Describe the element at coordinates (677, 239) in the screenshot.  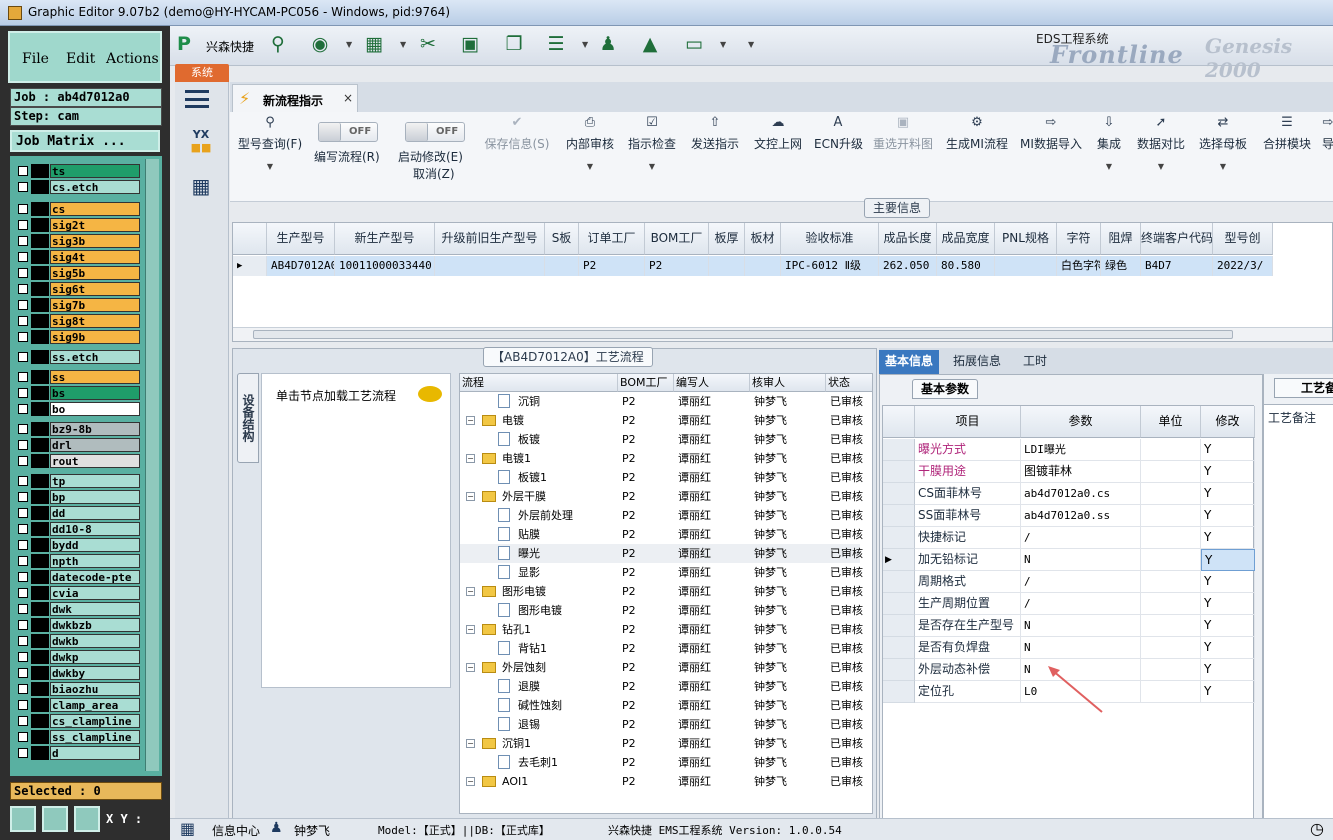
I see `col-header: BOM工厂` at that location.